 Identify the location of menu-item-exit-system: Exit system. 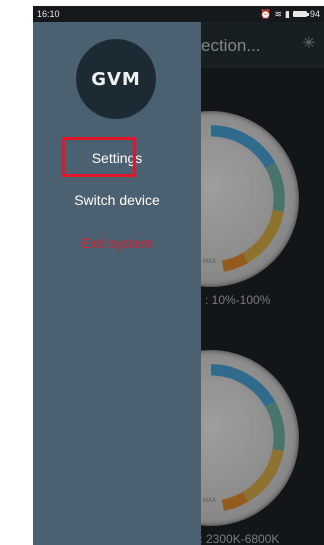
(117, 243).